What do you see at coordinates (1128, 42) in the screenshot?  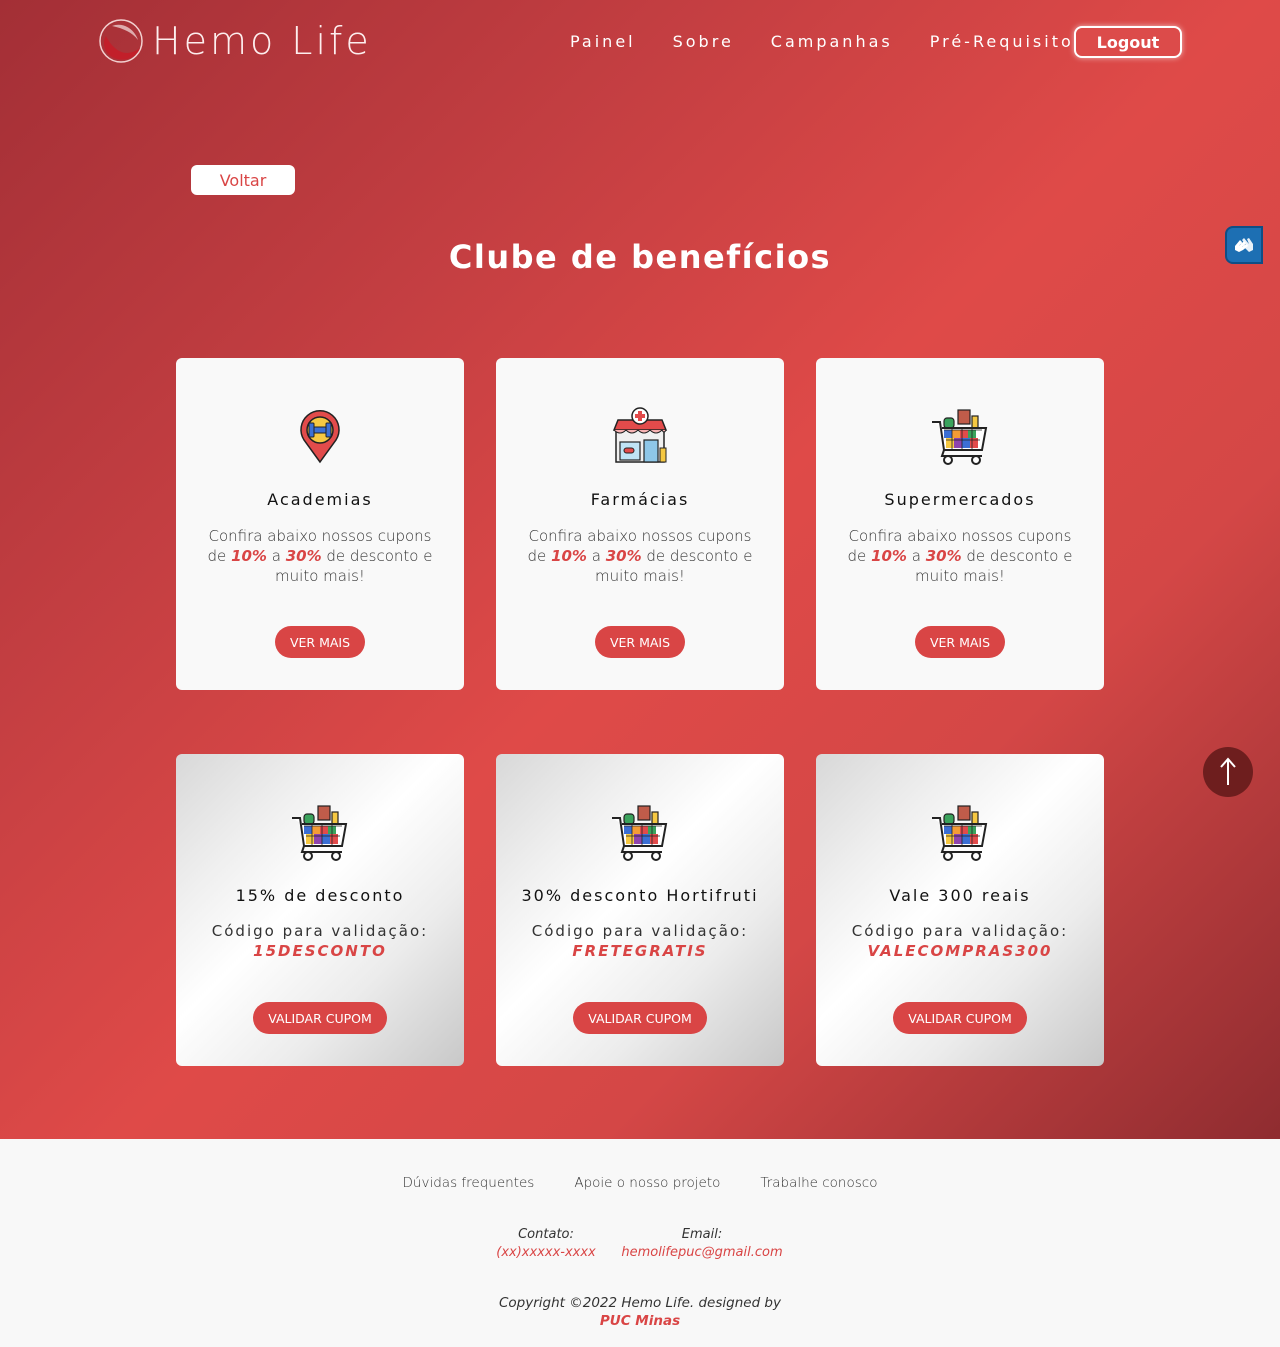 I see `logout-button: Logout` at bounding box center [1128, 42].